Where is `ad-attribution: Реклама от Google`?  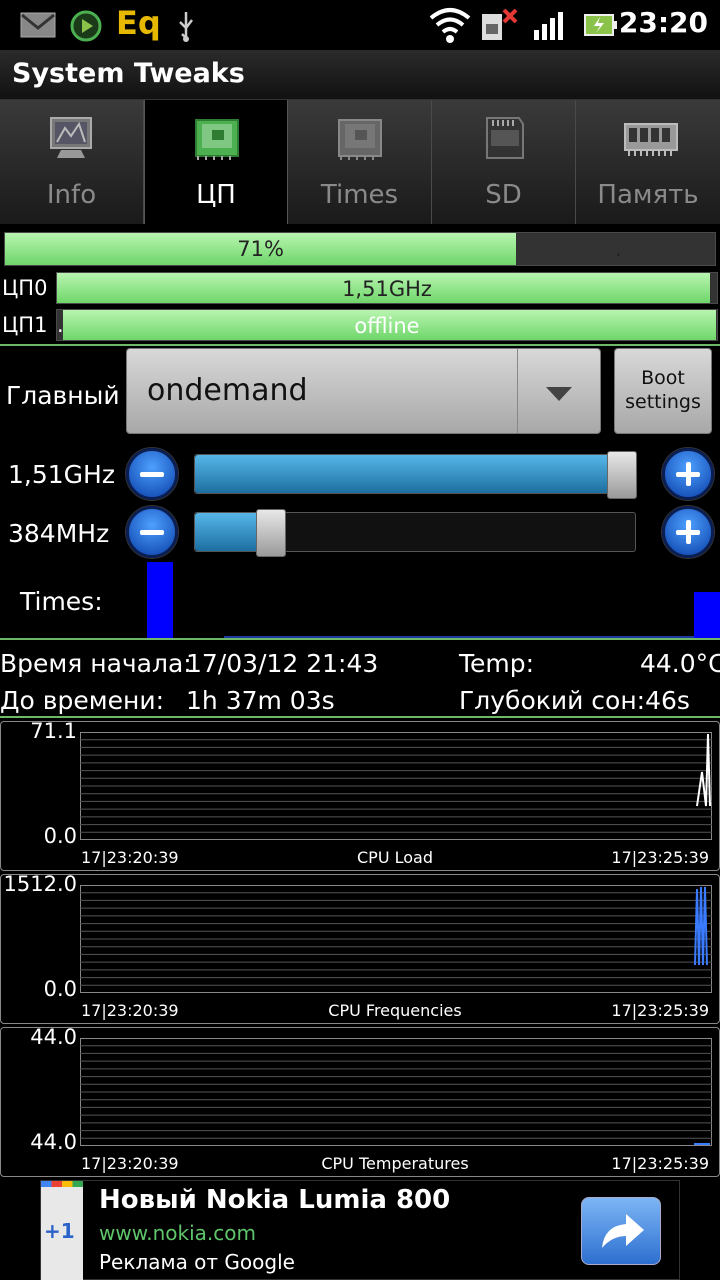 ad-attribution: Реклама от Google is located at coordinates (197, 1262).